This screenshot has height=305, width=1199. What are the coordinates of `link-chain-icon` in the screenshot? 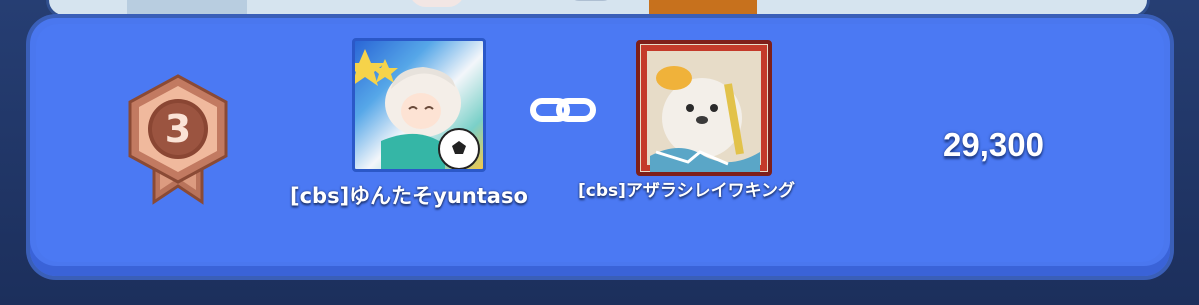 It's located at (563, 110).